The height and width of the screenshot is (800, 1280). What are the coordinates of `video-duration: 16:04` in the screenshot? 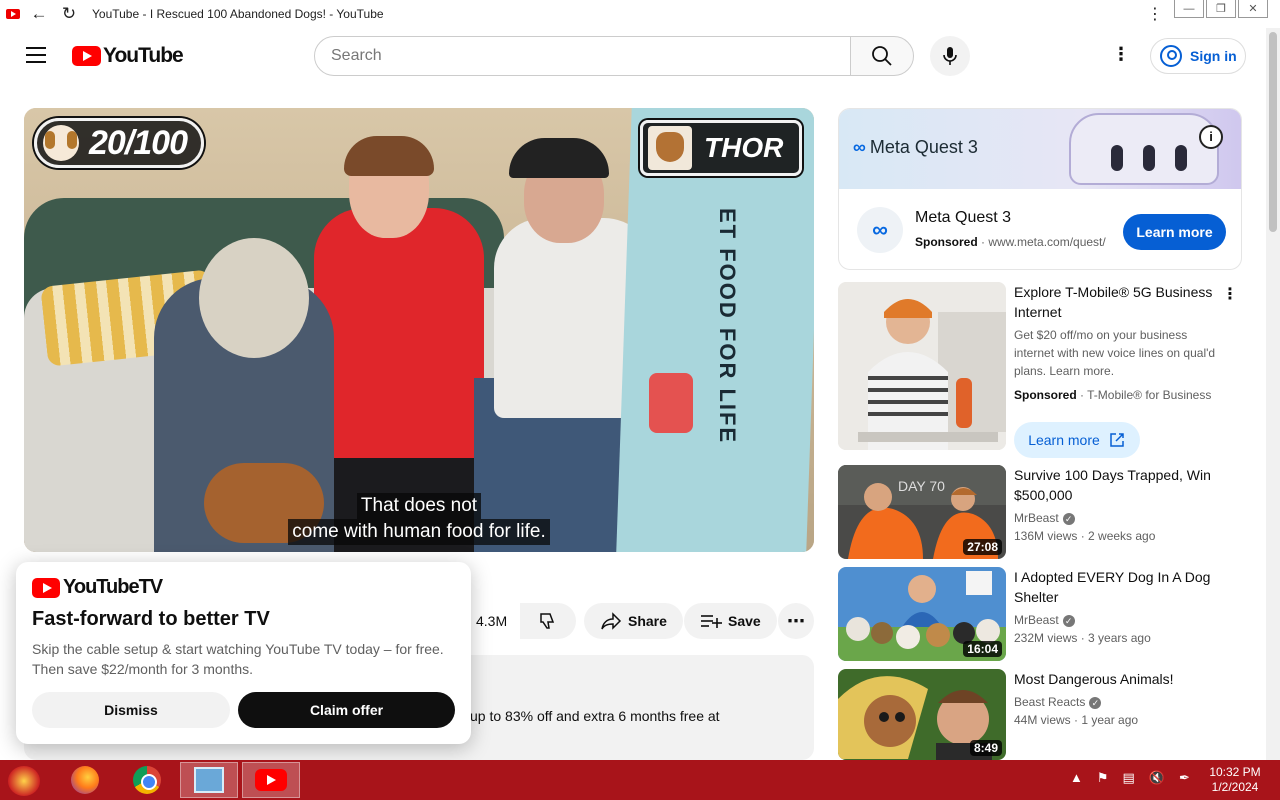 It's located at (982, 649).